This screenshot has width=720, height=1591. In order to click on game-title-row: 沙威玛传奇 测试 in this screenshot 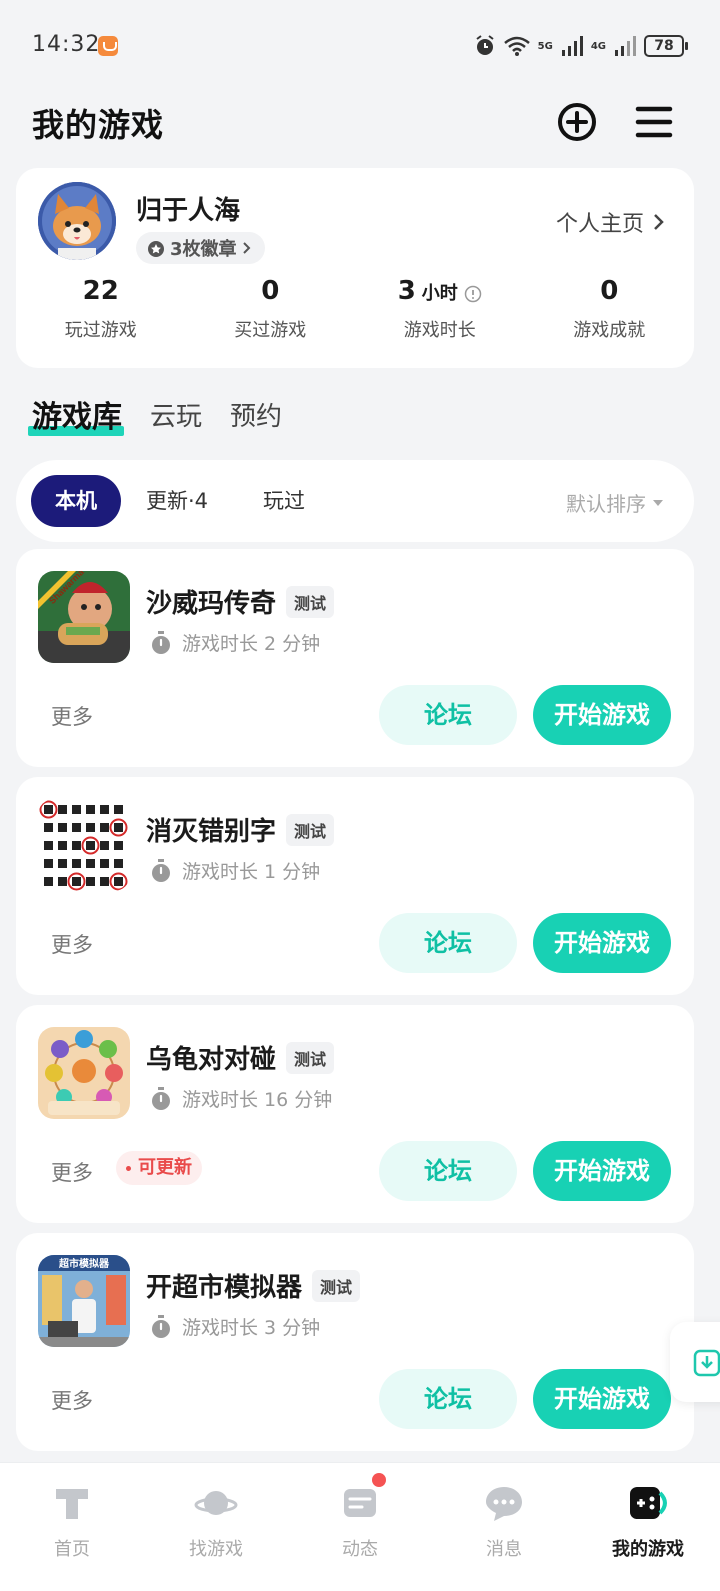, I will do `click(240, 601)`.